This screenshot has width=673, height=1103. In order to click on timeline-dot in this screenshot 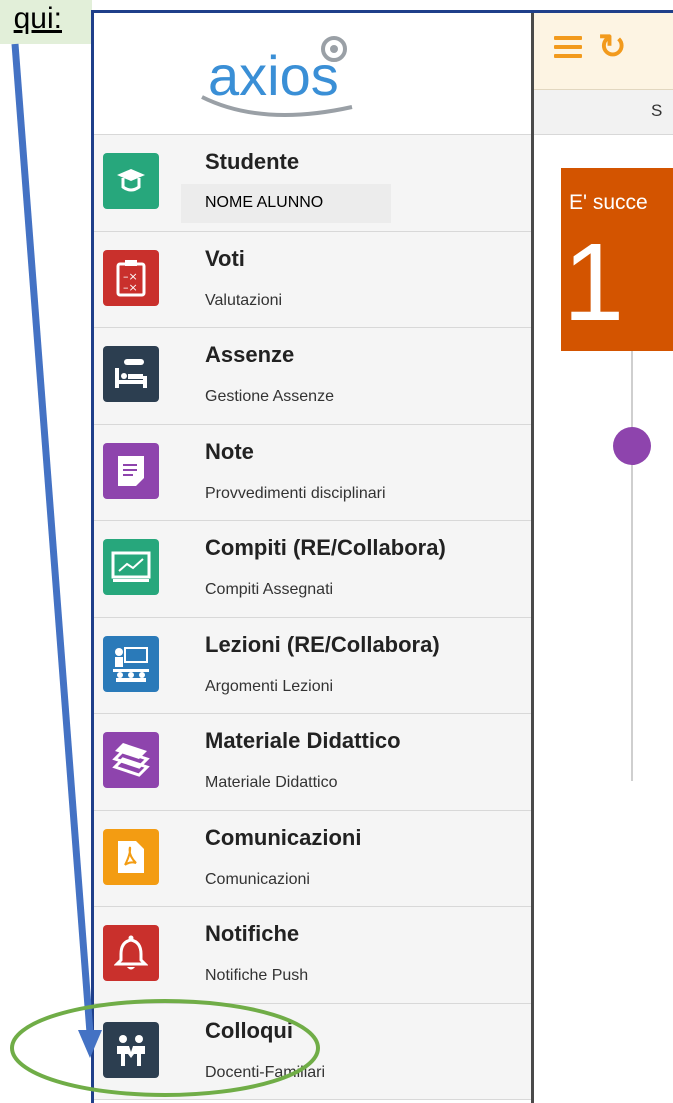, I will do `click(632, 446)`.